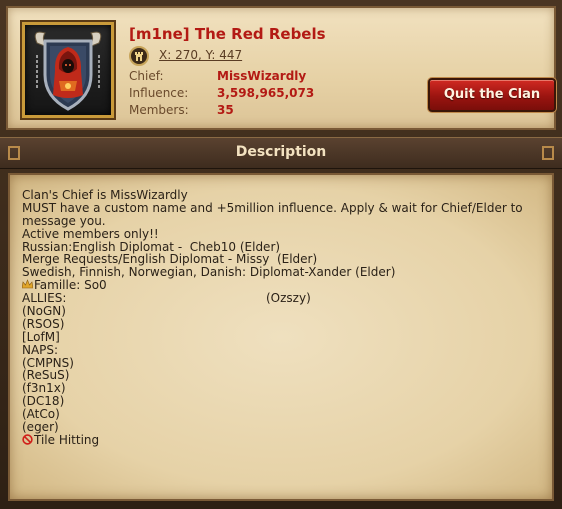 The image size is (562, 509). I want to click on allies-label: ALLIES:, so click(44, 298).